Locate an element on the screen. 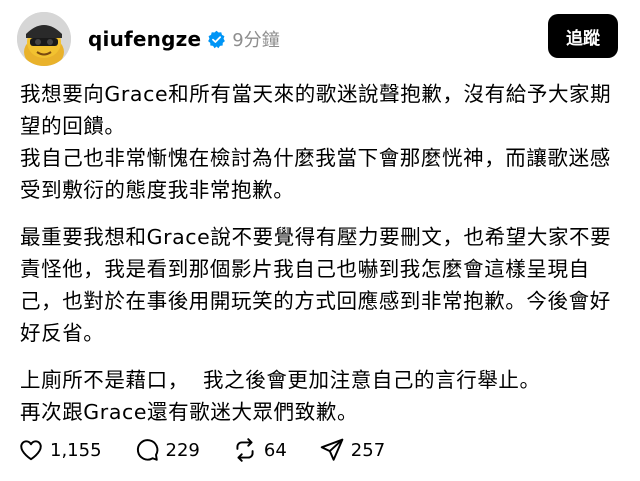 The width and height of the screenshot is (640, 481). heart-icon is located at coordinates (31, 450).